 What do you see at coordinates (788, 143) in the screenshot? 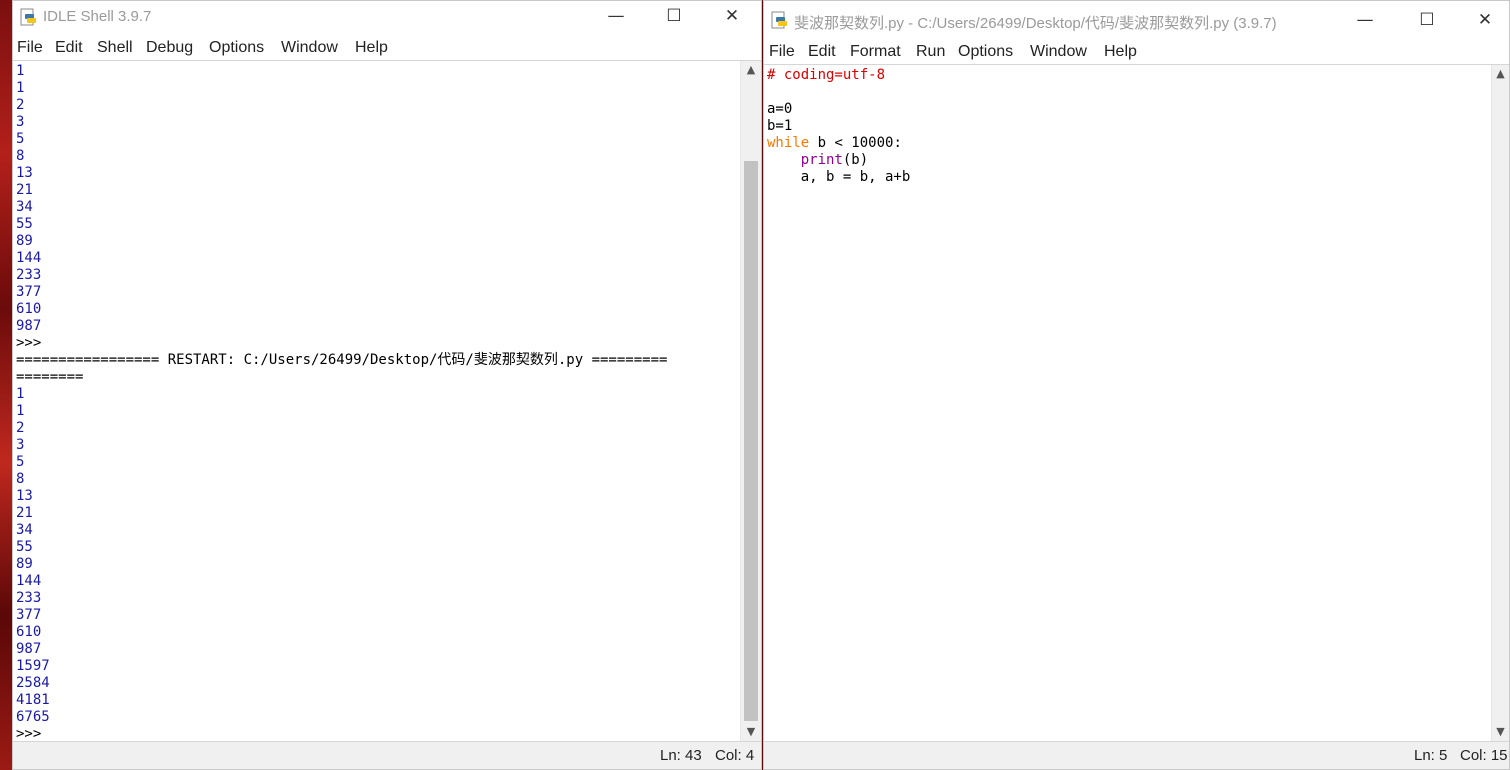
I see `code-token: while` at bounding box center [788, 143].